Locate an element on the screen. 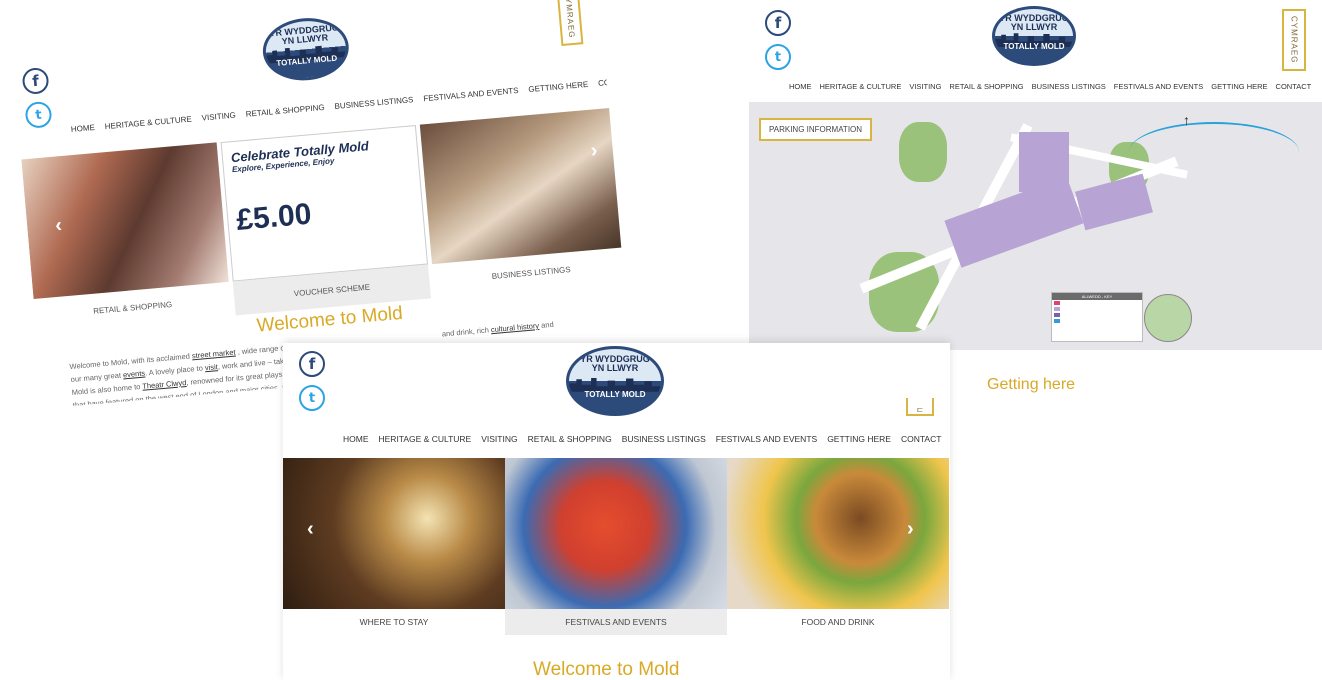 The height and width of the screenshot is (680, 1322). visit-link: visit is located at coordinates (211, 367).